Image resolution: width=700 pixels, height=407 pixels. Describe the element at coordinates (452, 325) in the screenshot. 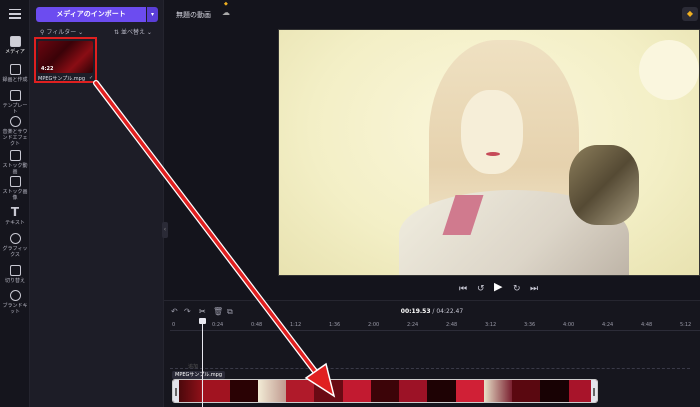

I see `ruler-tick: 2:48` at that location.